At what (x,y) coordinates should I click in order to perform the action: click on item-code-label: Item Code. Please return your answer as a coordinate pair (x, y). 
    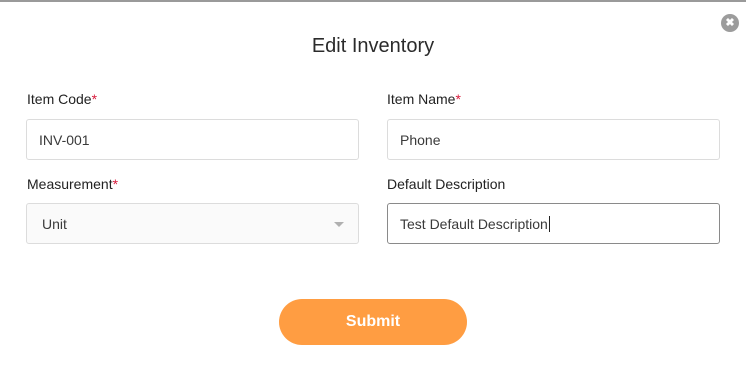
    Looking at the image, I should click on (59, 99).